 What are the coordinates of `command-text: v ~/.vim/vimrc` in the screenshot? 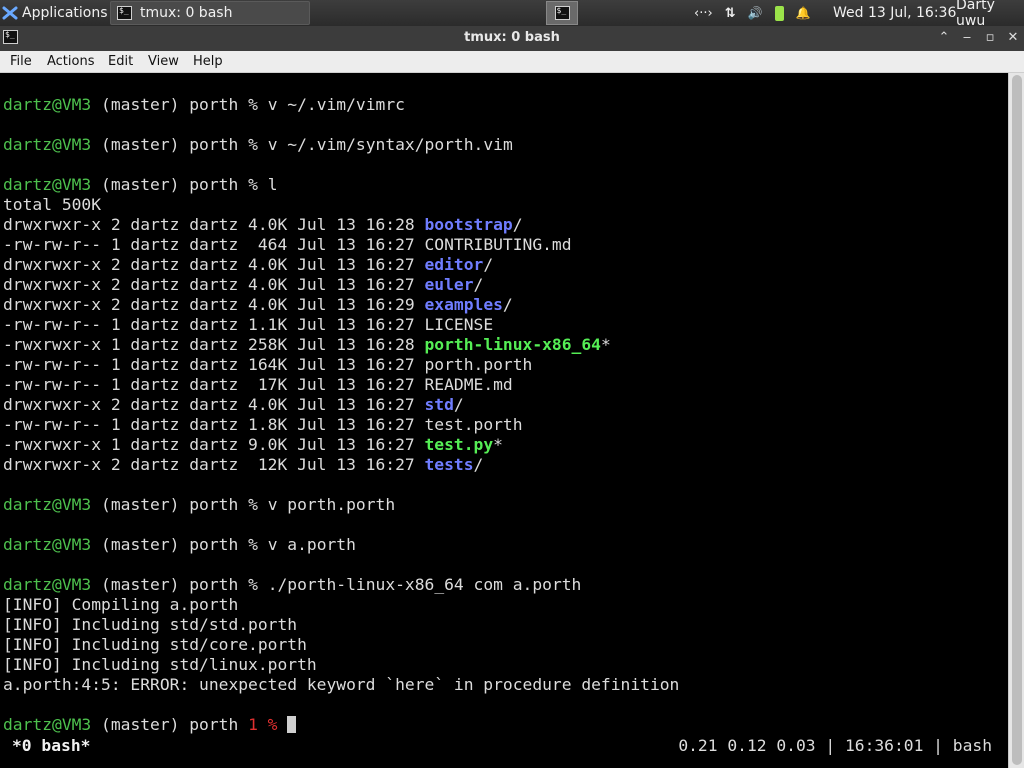 It's located at (336, 104).